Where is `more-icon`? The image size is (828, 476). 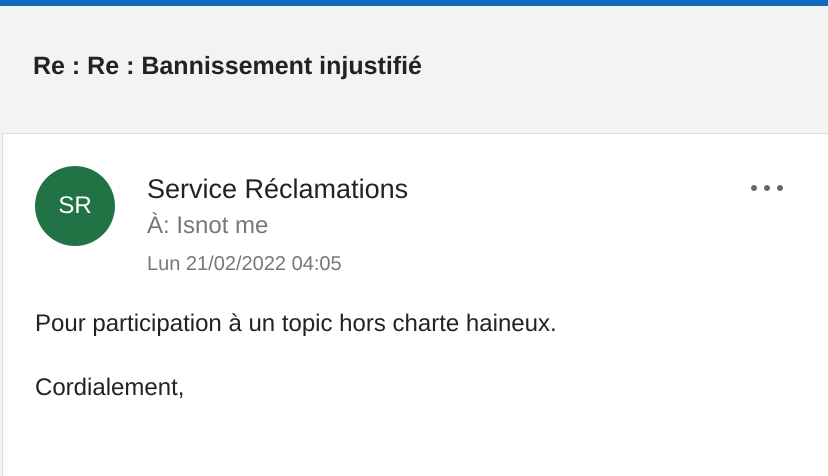
more-icon is located at coordinates (767, 188).